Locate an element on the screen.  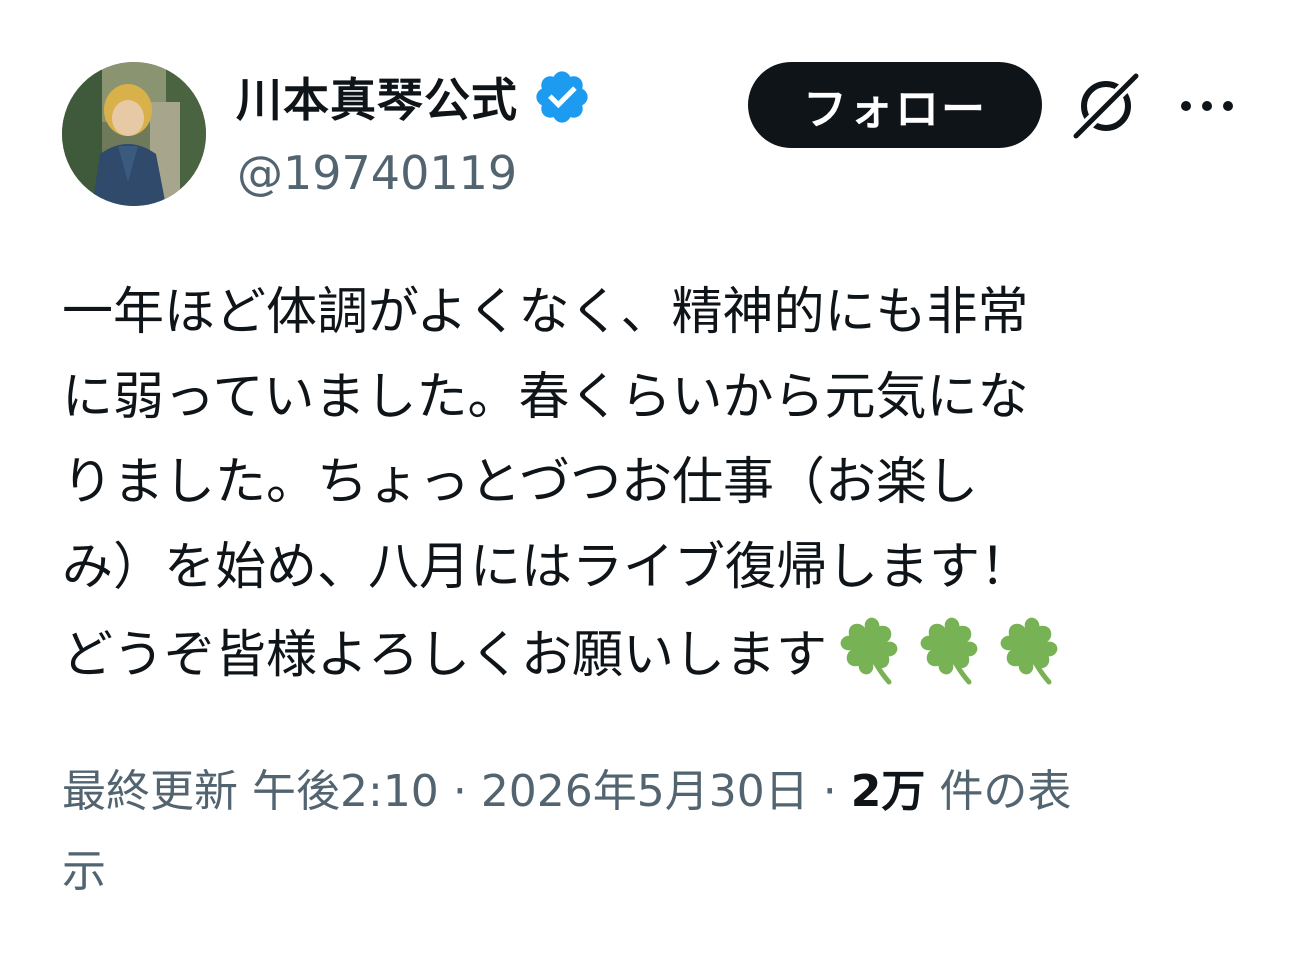
profile-photo is located at coordinates (134, 134).